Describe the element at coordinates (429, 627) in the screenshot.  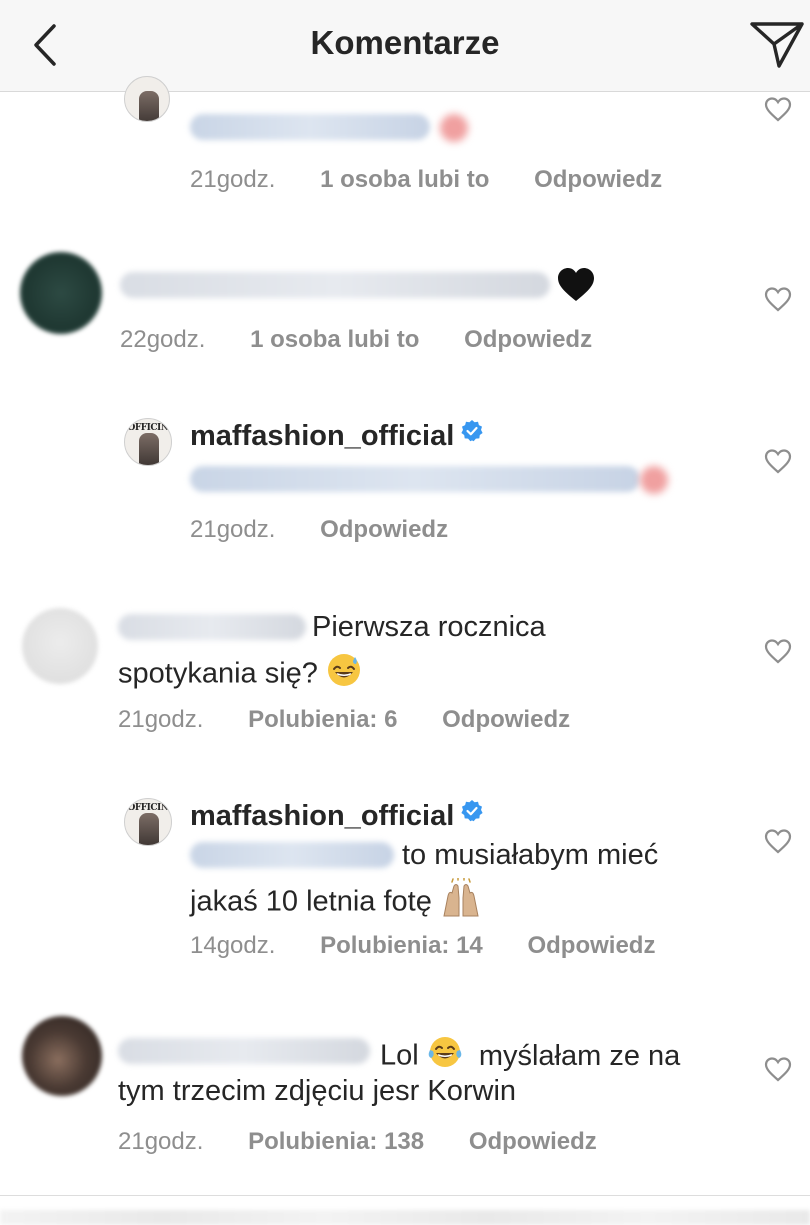
I see `comment-text-line1: Pierwsza rocznica` at that location.